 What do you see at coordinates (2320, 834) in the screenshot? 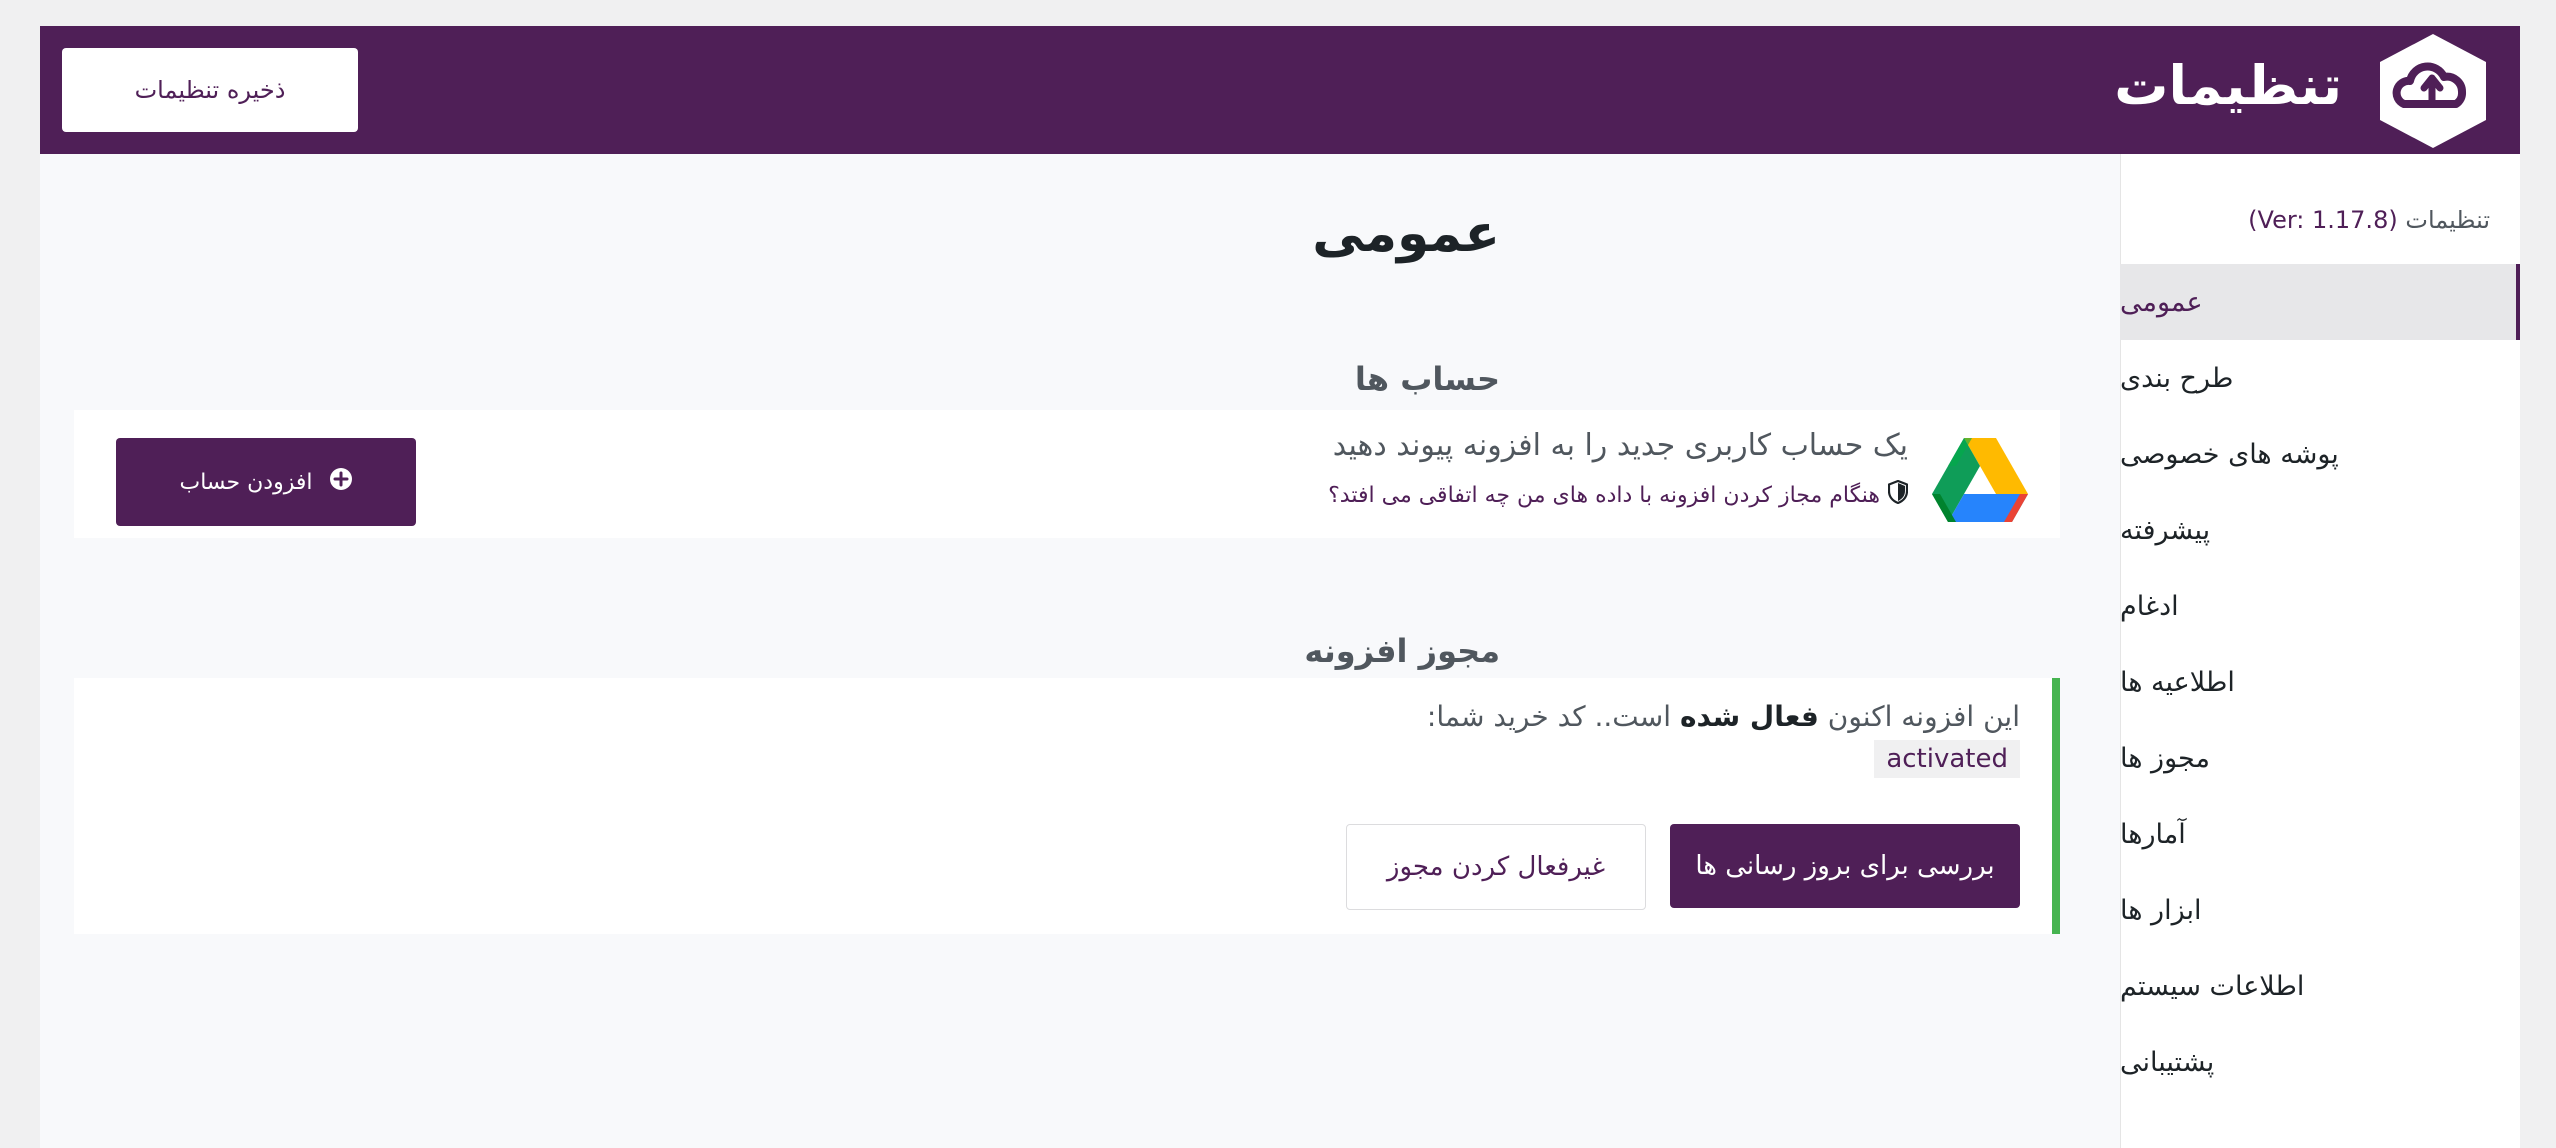
I see `sidebar-item-statistics: آمارها` at bounding box center [2320, 834].